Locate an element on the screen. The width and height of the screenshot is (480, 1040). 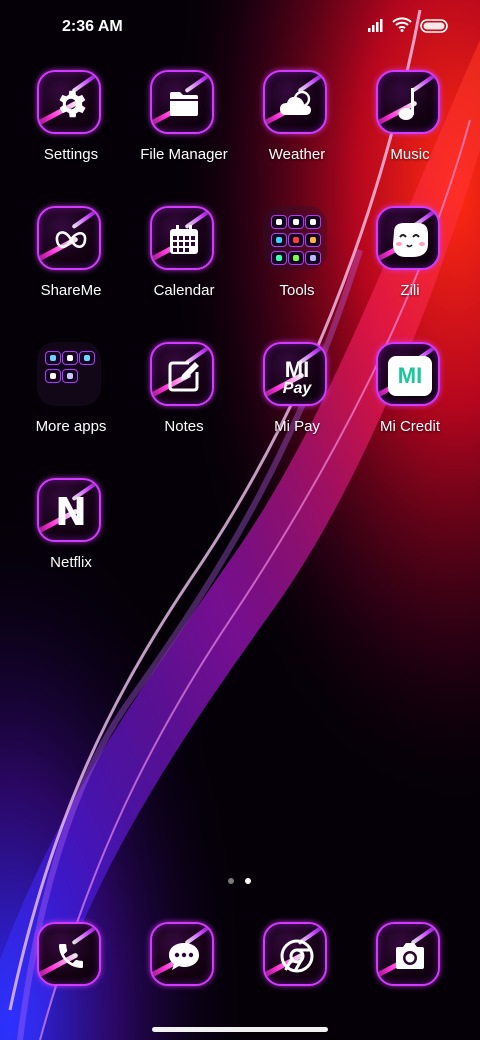
messages-icon is located at coordinates (184, 956).